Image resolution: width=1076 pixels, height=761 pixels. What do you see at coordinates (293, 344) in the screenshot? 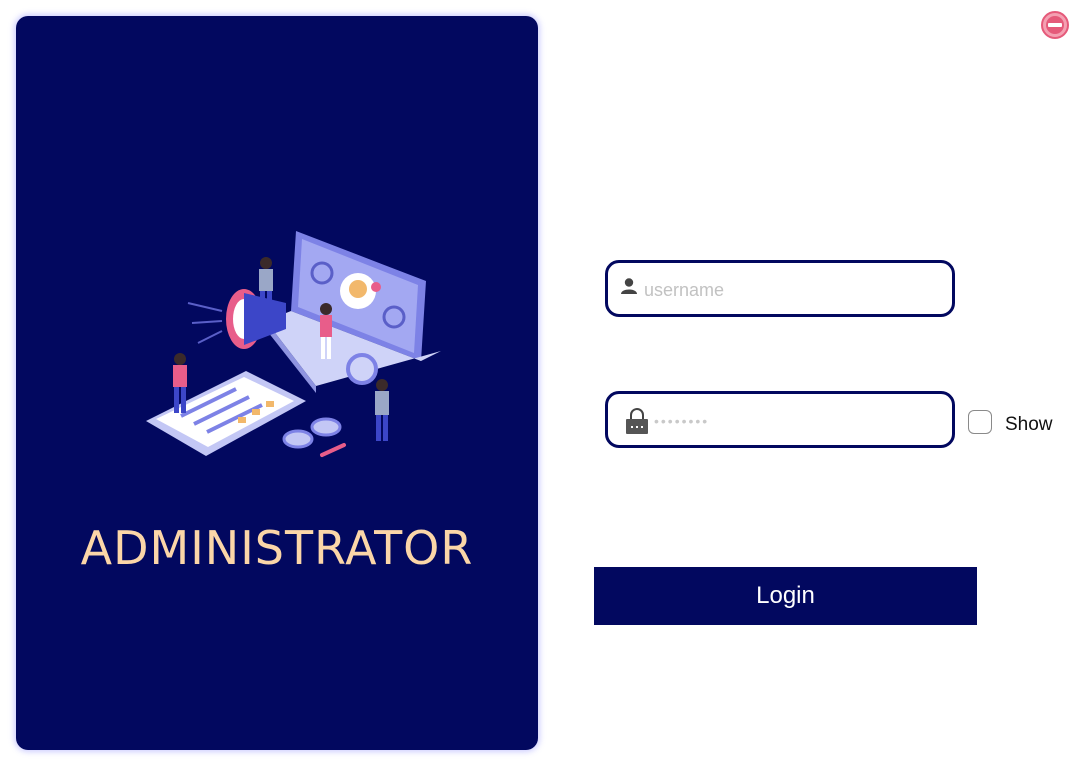
I see `admin-illustration` at bounding box center [293, 344].